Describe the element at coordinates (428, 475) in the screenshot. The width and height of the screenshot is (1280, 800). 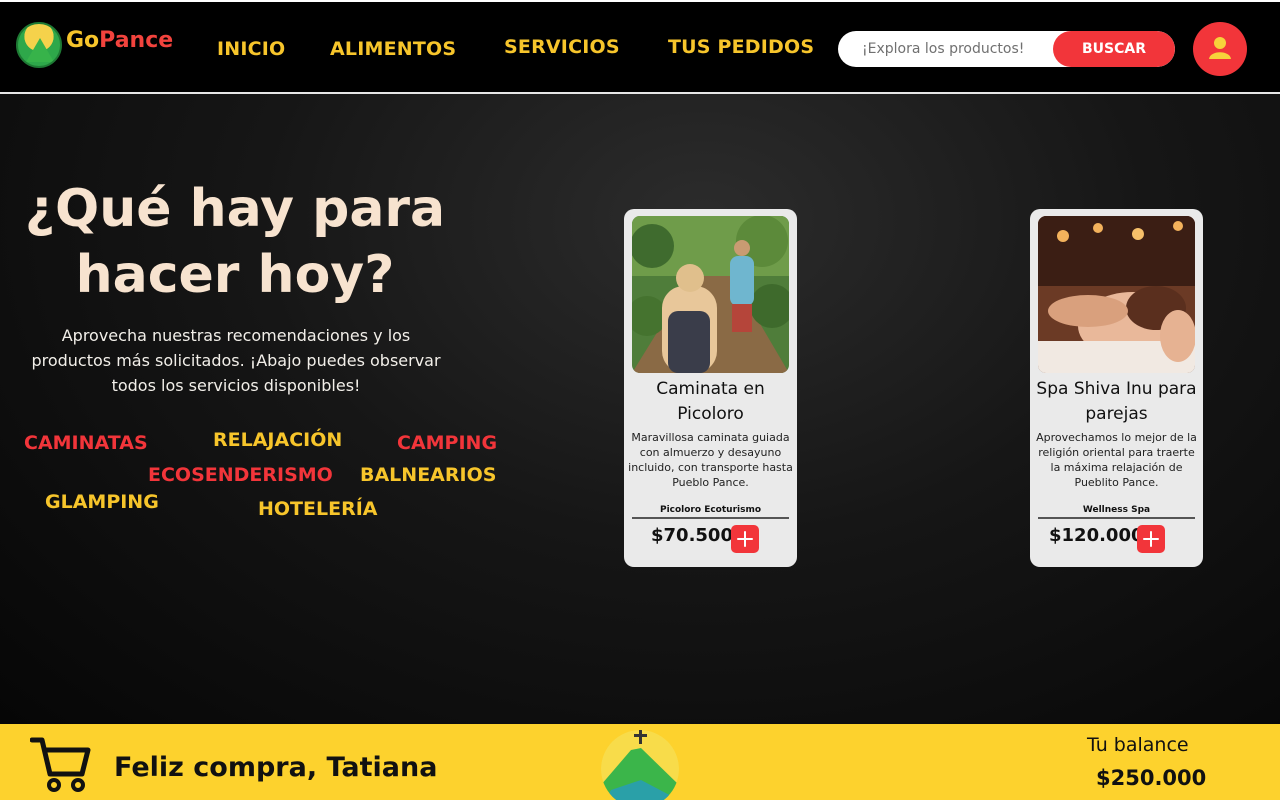
I see `tag-balnearios: BALNEARIOS` at that location.